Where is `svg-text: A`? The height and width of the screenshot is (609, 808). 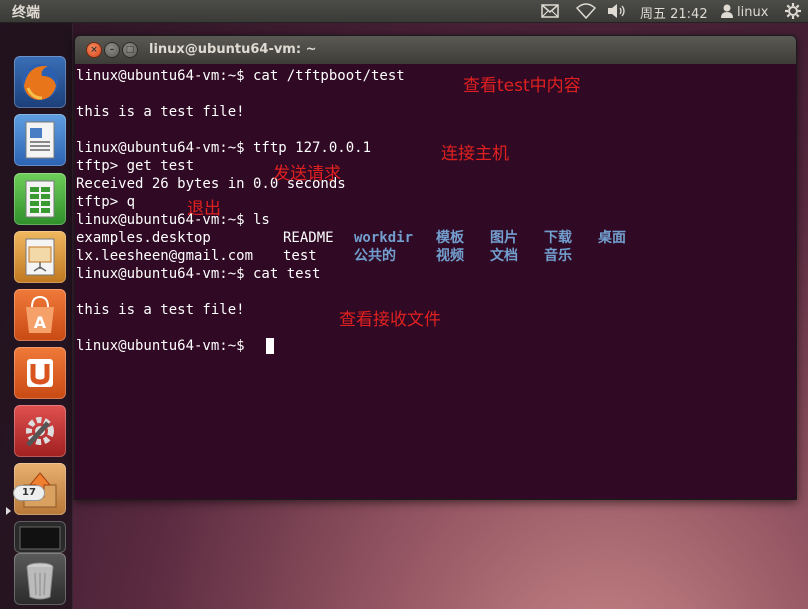 svg-text: A is located at coordinates (40, 322).